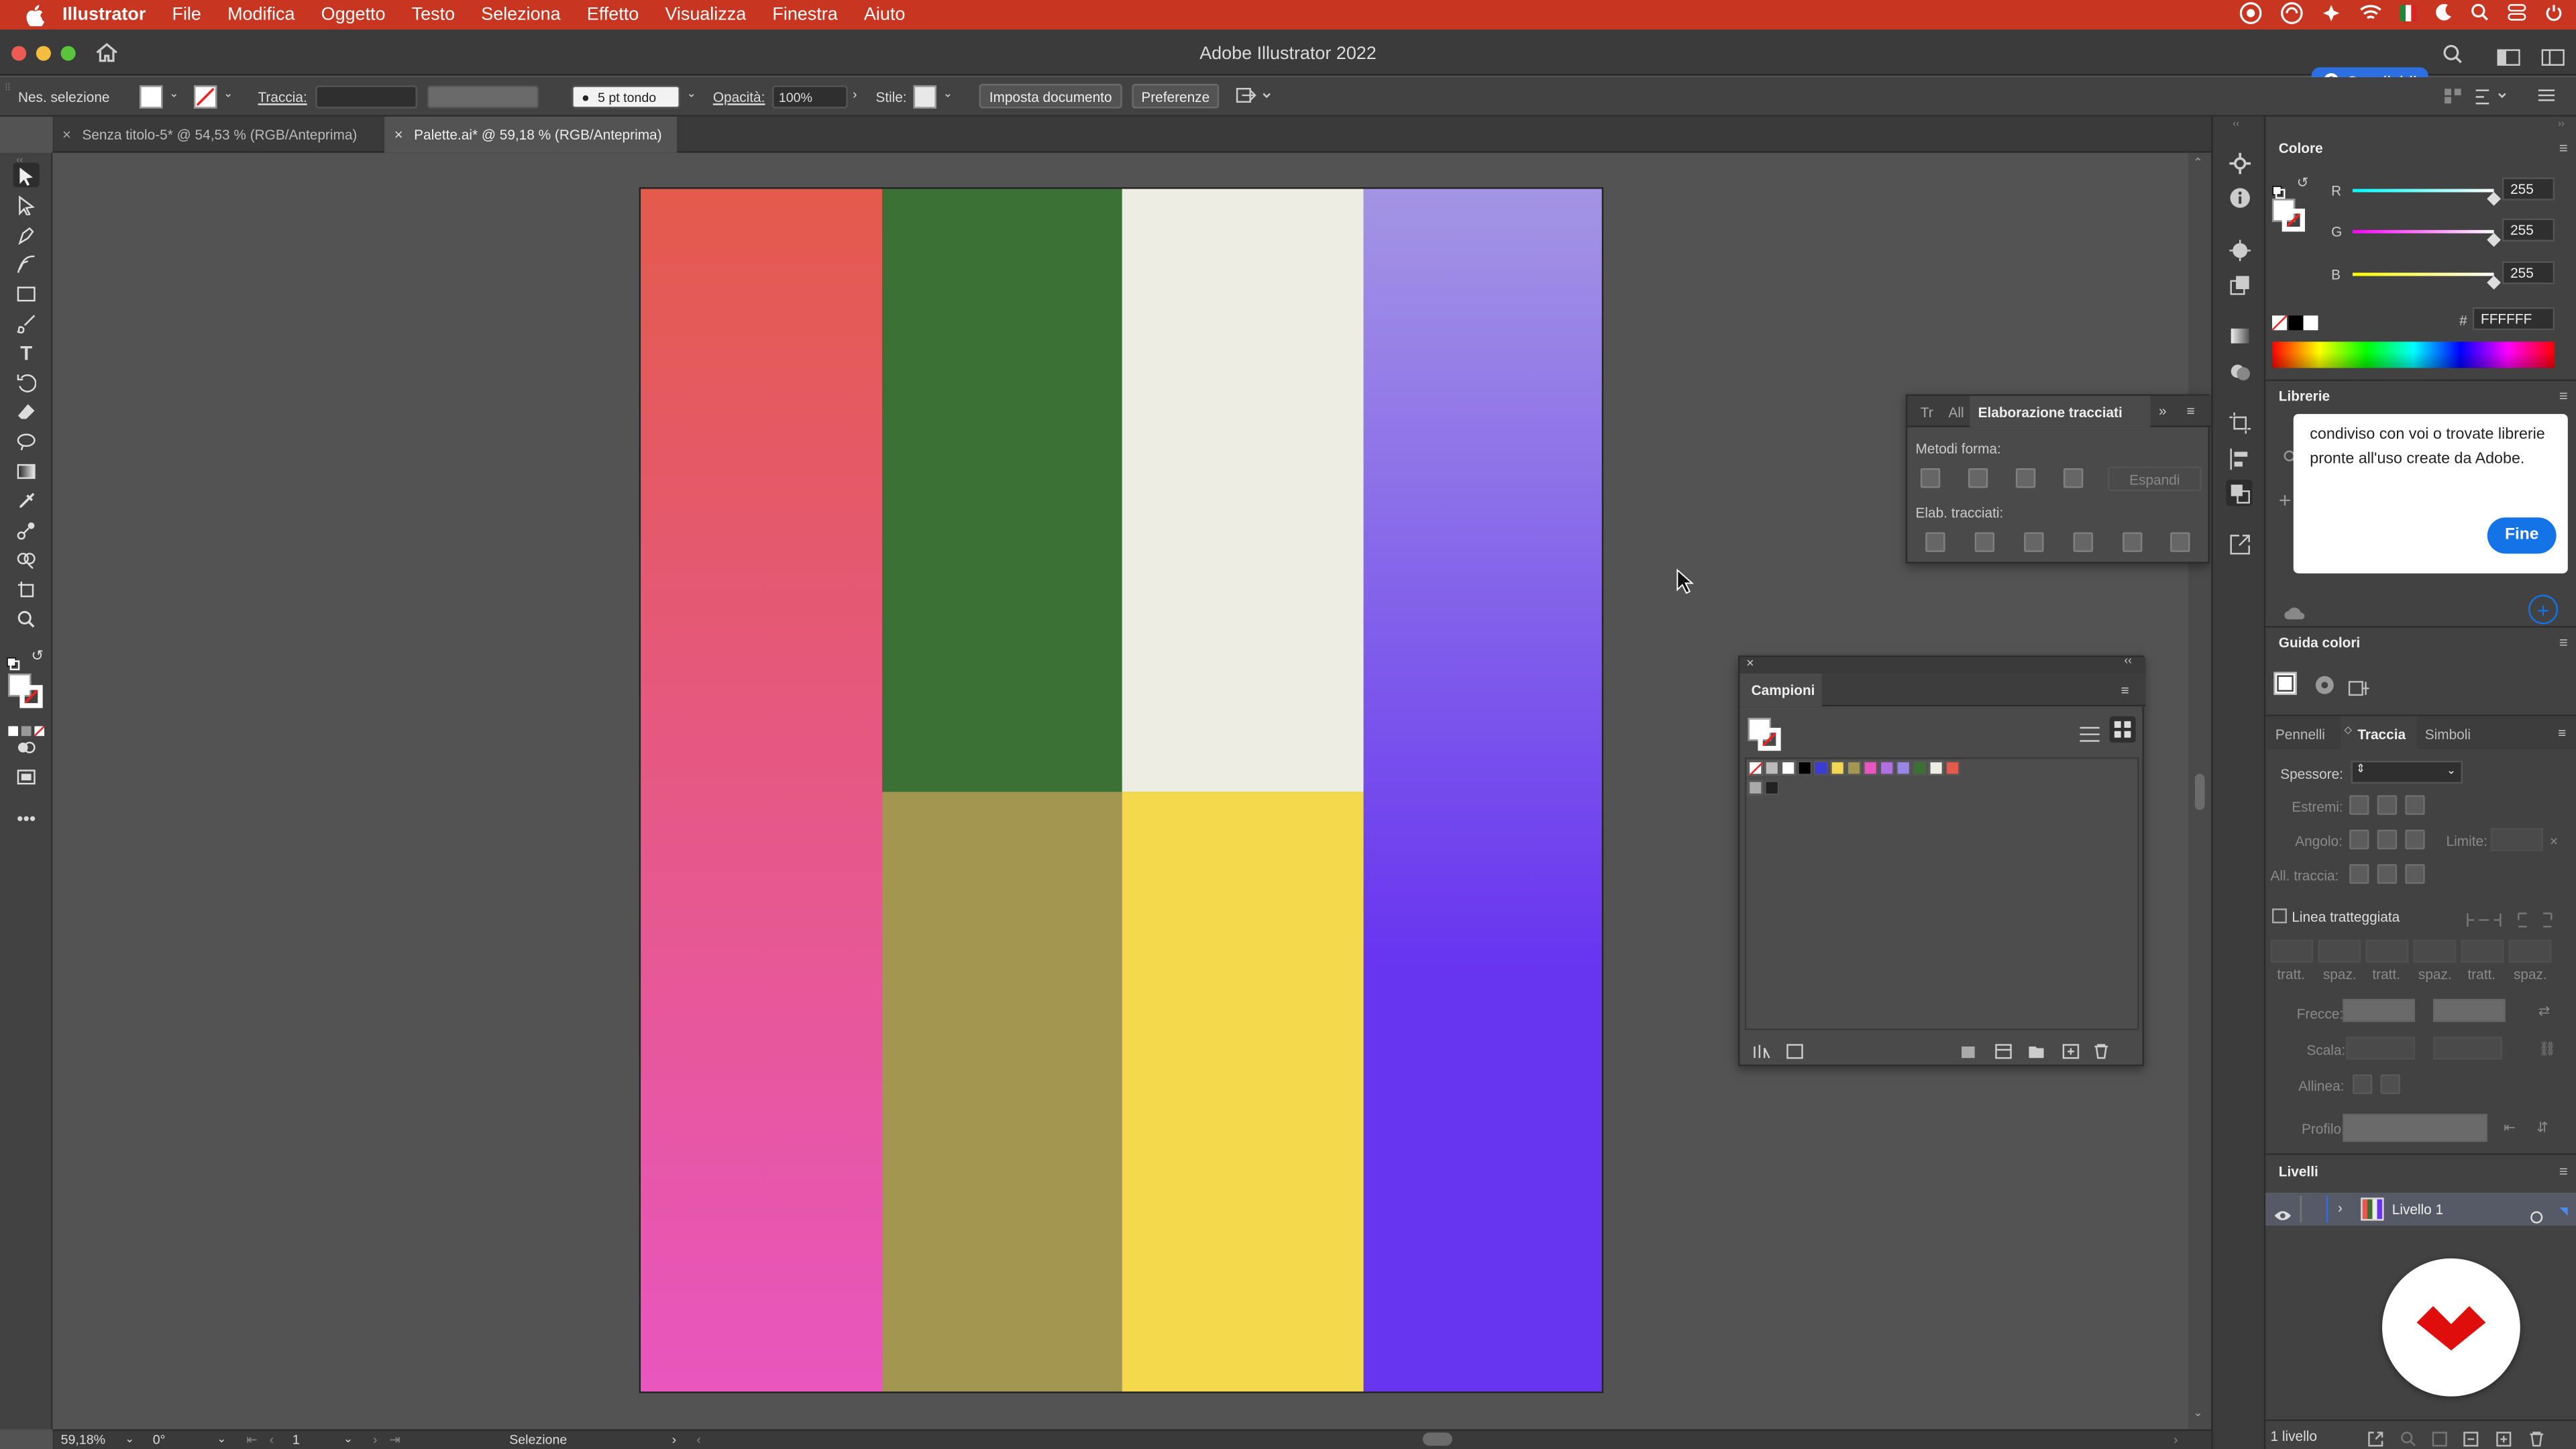 The image size is (2576, 1449). What do you see at coordinates (2125, 690) in the screenshot?
I see `swatches-menu-icon: ≡` at bounding box center [2125, 690].